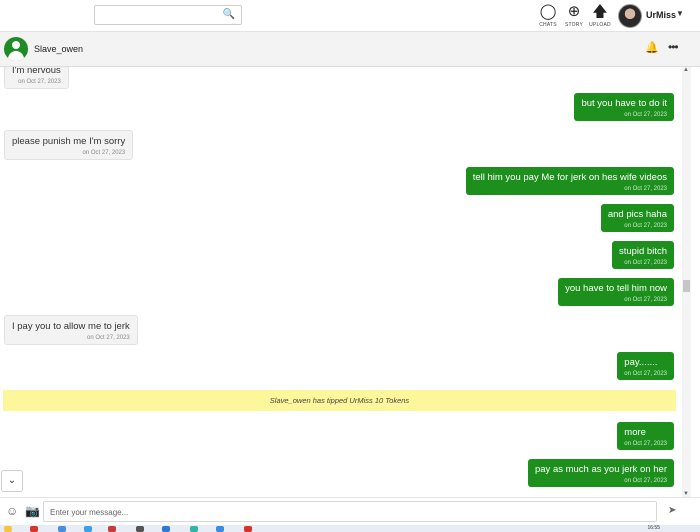 This screenshot has width=700, height=532. I want to click on search-input: 🔍, so click(168, 15).